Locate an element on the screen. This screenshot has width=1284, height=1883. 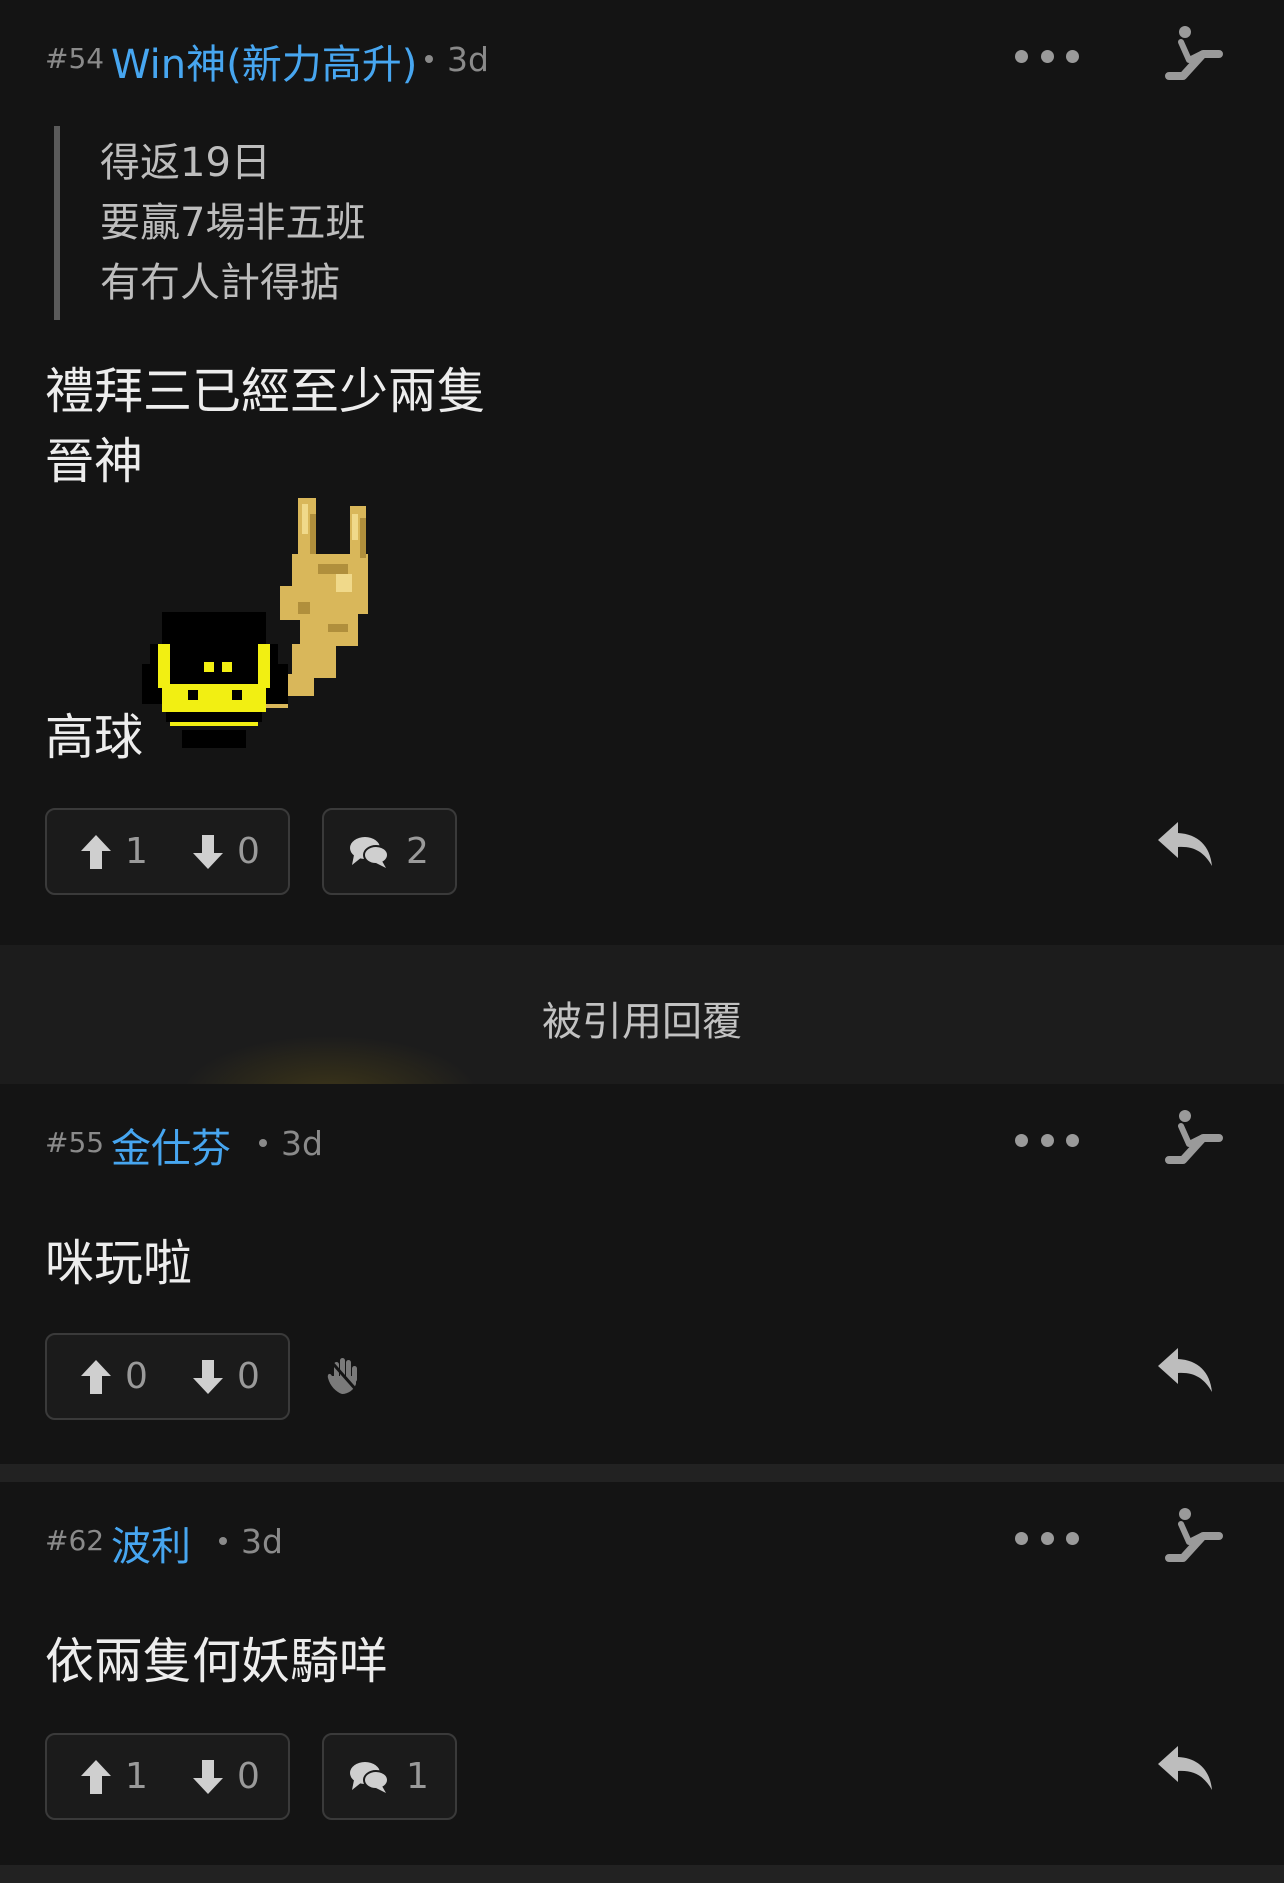
post-header: #62 波利 3d is located at coordinates (634, 1542).